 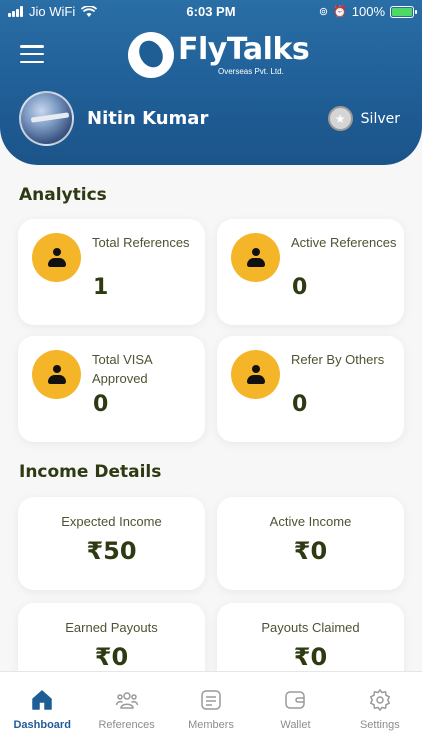 I want to click on tab-dashboard: Dashboard, so click(x=42, y=711).